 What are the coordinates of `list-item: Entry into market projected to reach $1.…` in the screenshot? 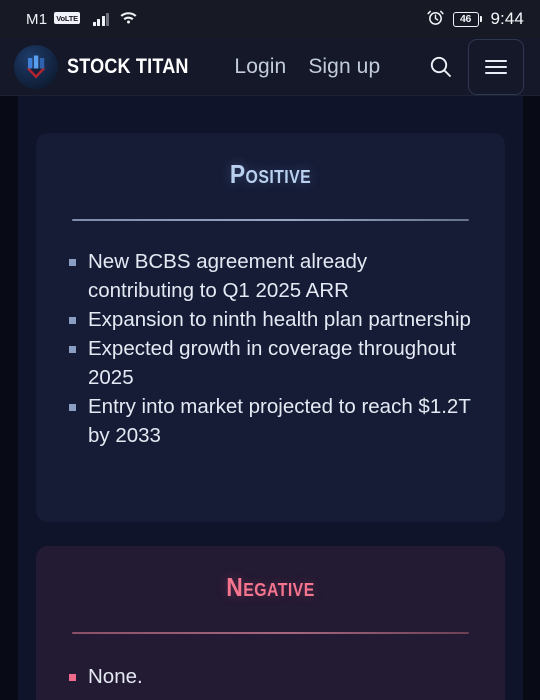 It's located at (269, 421).